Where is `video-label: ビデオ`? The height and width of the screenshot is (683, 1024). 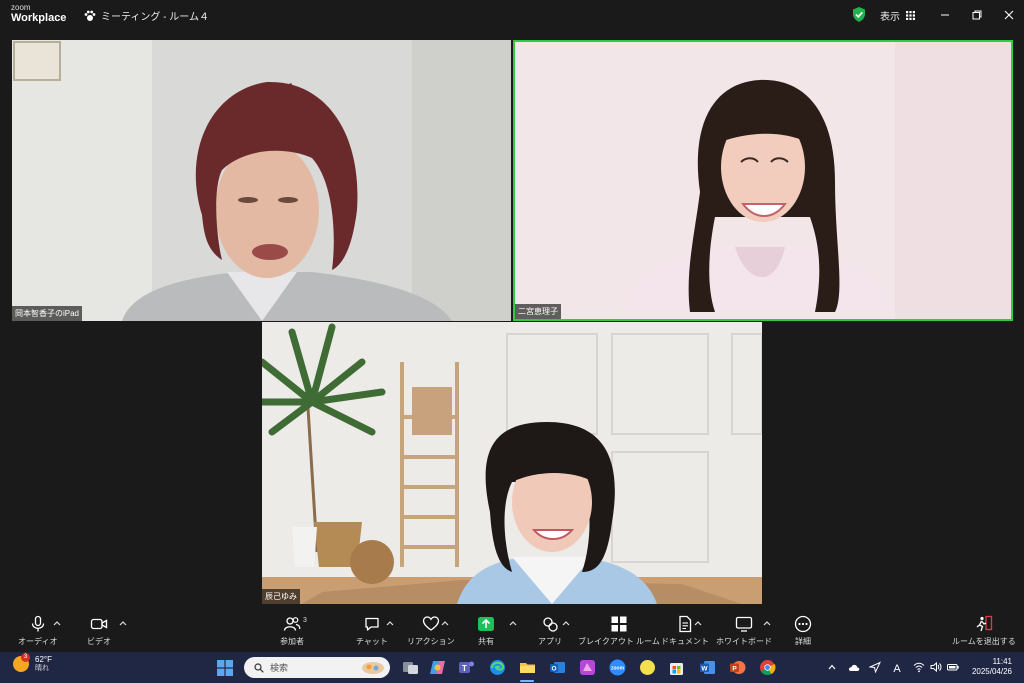
video-label: ビデオ is located at coordinates (99, 641).